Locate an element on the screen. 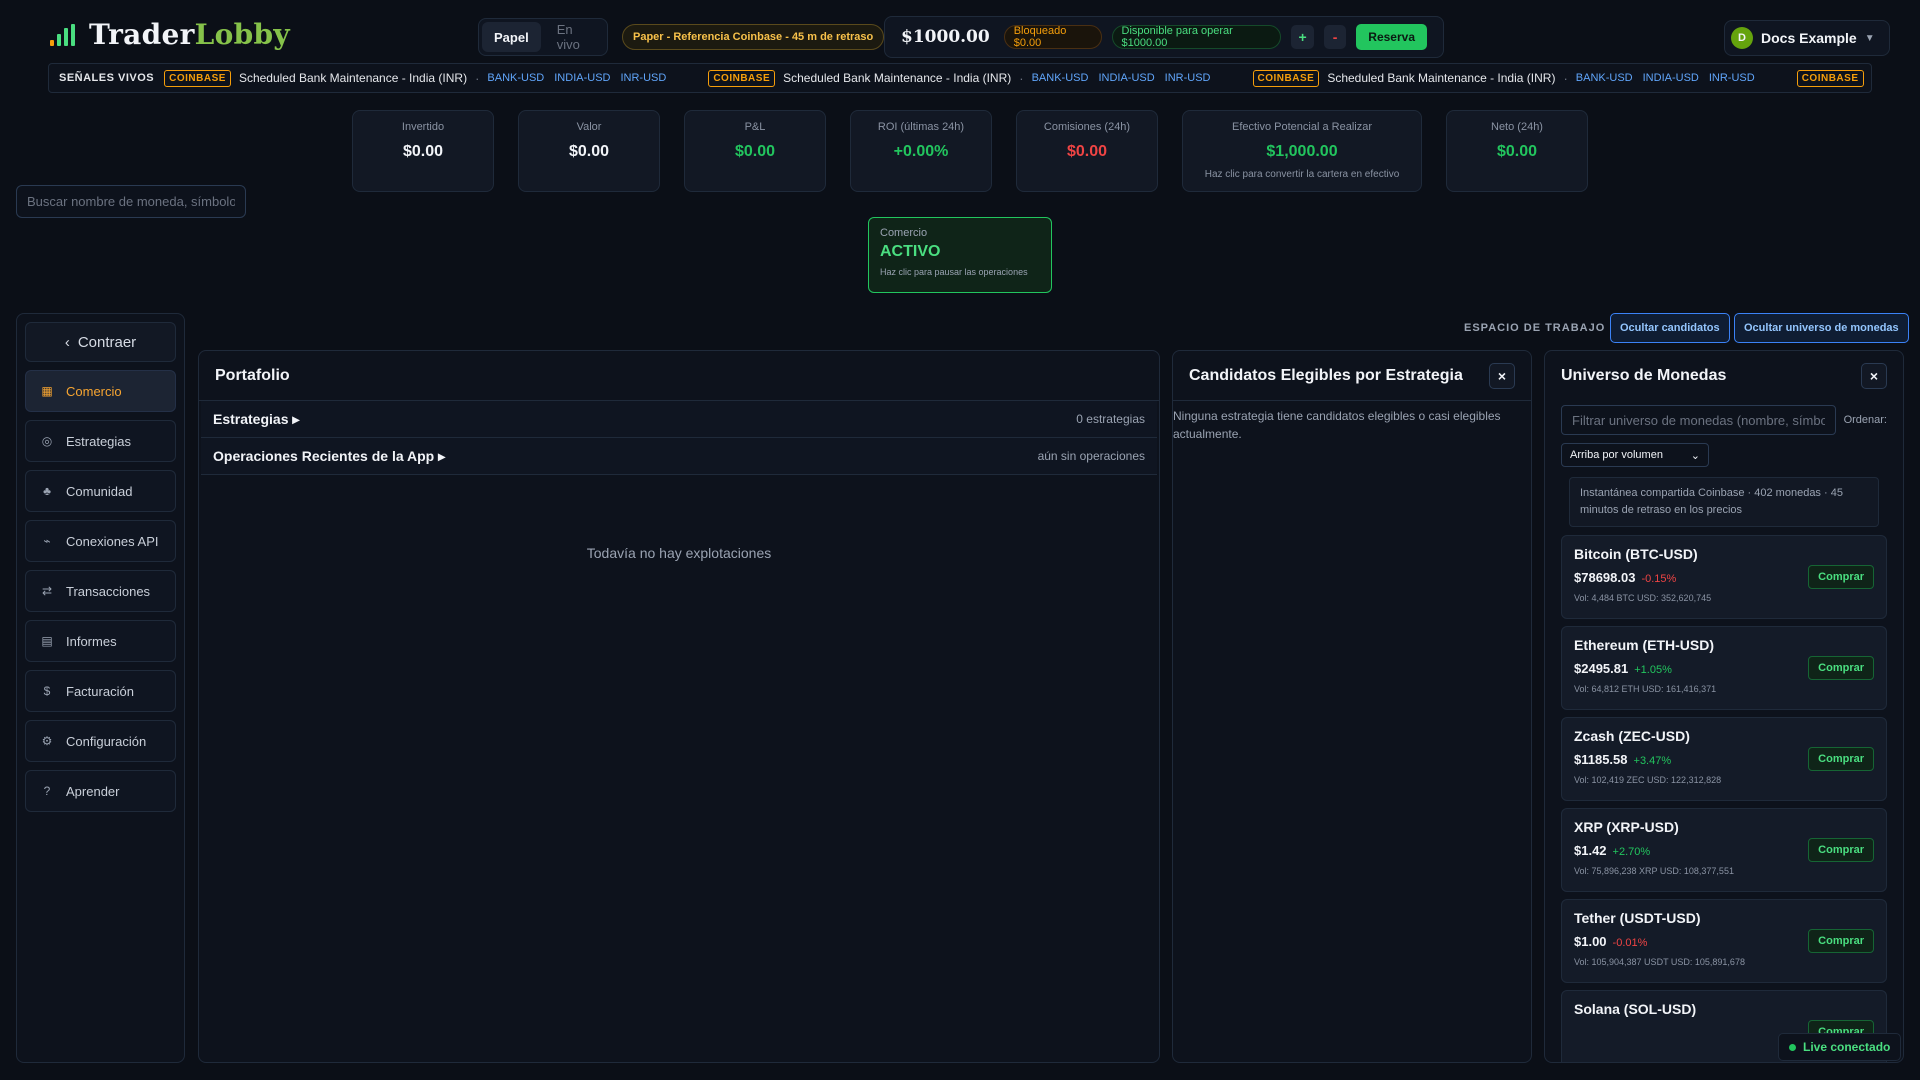 The image size is (1920, 1080). target-icon: ◎ is located at coordinates (47, 441).